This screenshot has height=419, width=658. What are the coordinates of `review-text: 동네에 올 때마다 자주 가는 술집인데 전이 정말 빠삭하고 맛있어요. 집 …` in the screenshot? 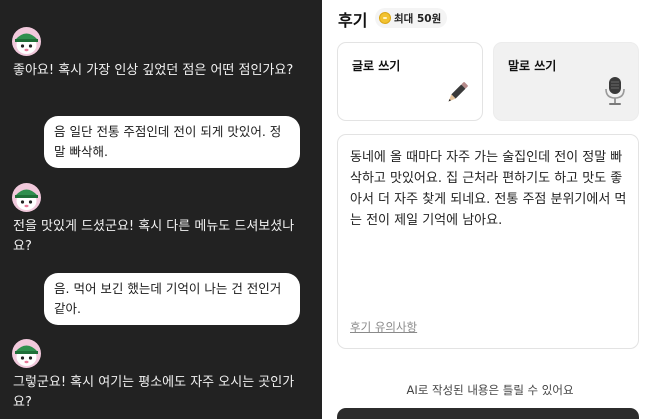 It's located at (488, 189).